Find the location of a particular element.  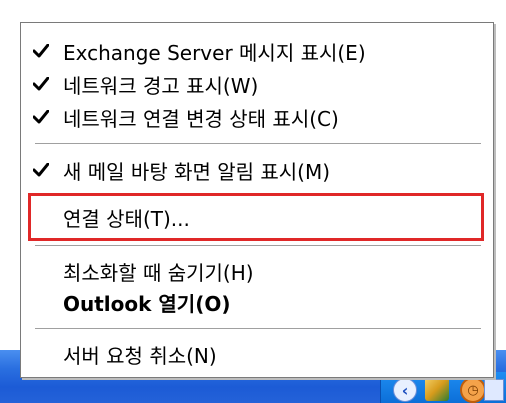

menu-item-network-warnings: 네트워크 경고 표시(W) is located at coordinates (257, 84).